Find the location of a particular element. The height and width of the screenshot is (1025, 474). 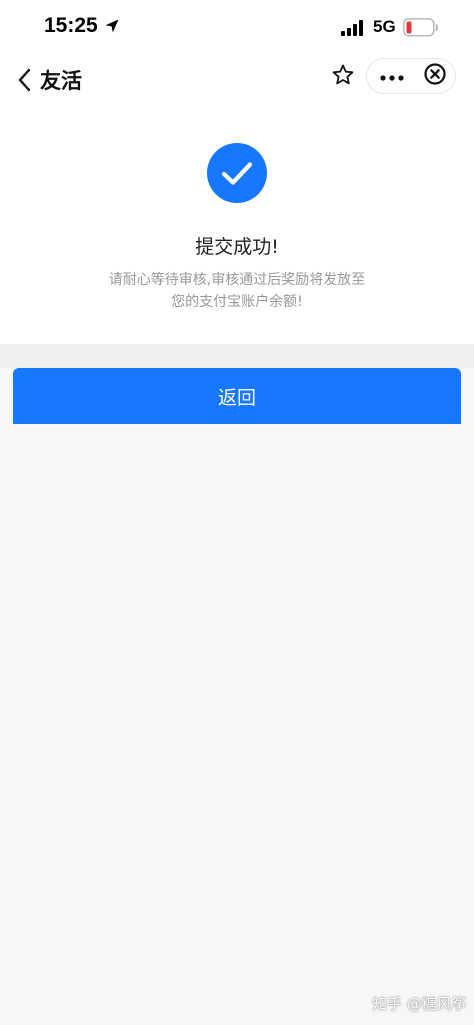

circle-close-icon is located at coordinates (435, 76).